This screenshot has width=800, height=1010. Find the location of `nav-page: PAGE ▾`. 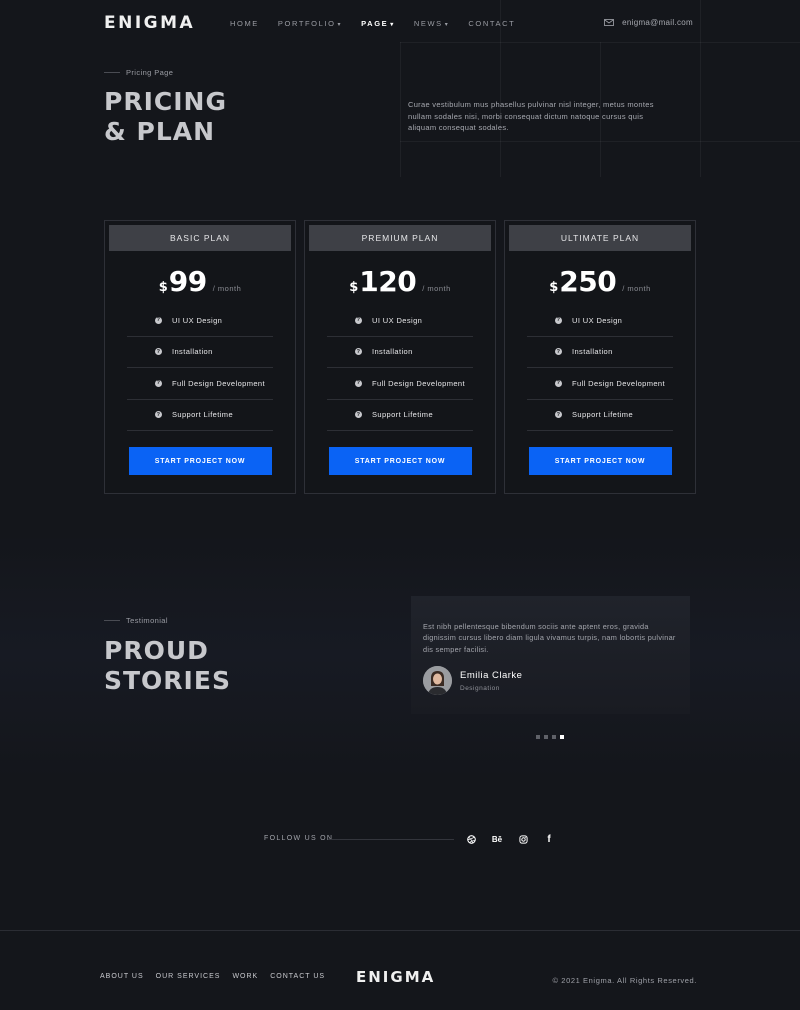

nav-page: PAGE ▾ is located at coordinates (378, 23).